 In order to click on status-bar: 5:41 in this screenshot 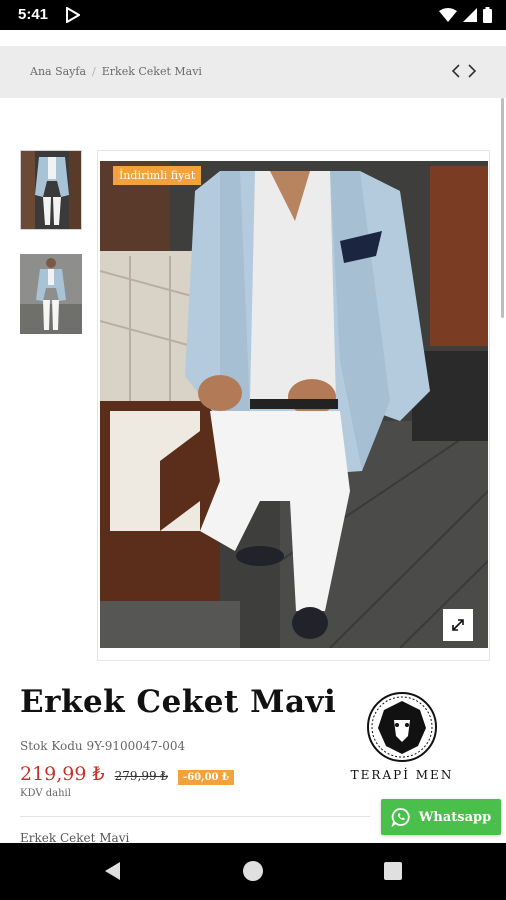, I will do `click(253, 15)`.